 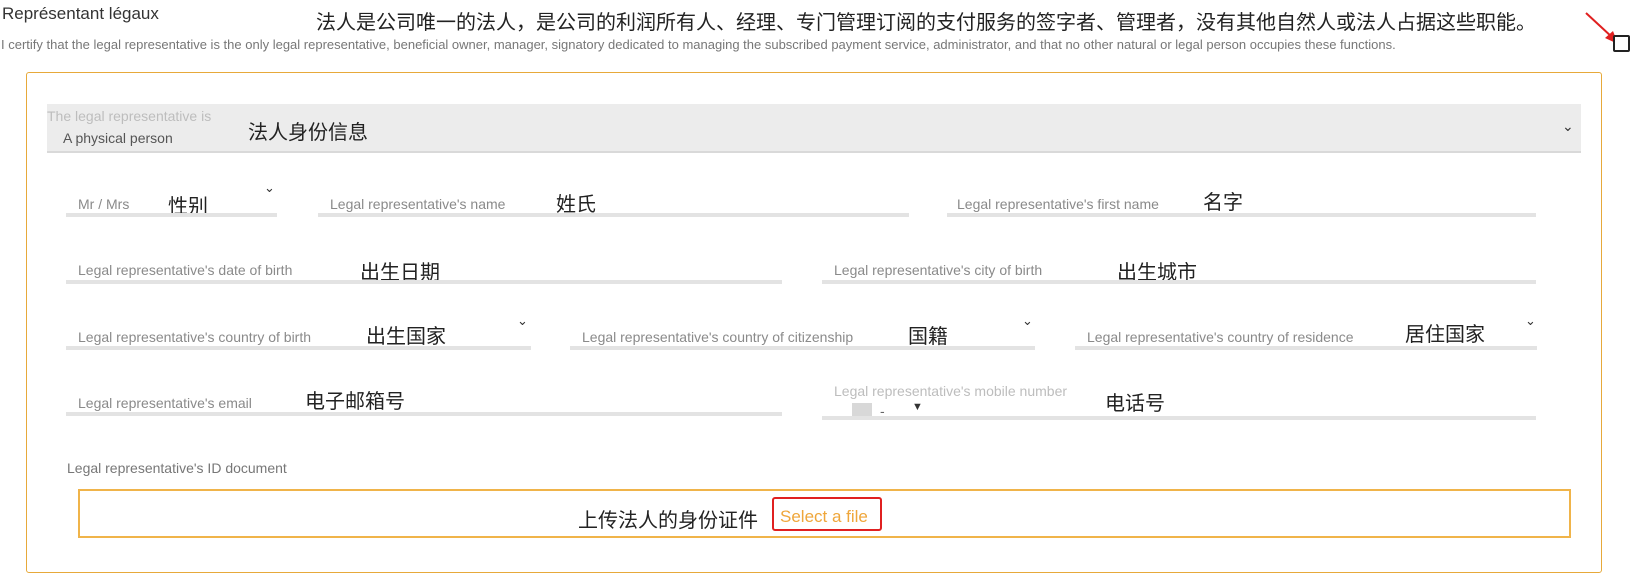 I want to click on first-name-note-cn: 名字, so click(x=1223, y=202).